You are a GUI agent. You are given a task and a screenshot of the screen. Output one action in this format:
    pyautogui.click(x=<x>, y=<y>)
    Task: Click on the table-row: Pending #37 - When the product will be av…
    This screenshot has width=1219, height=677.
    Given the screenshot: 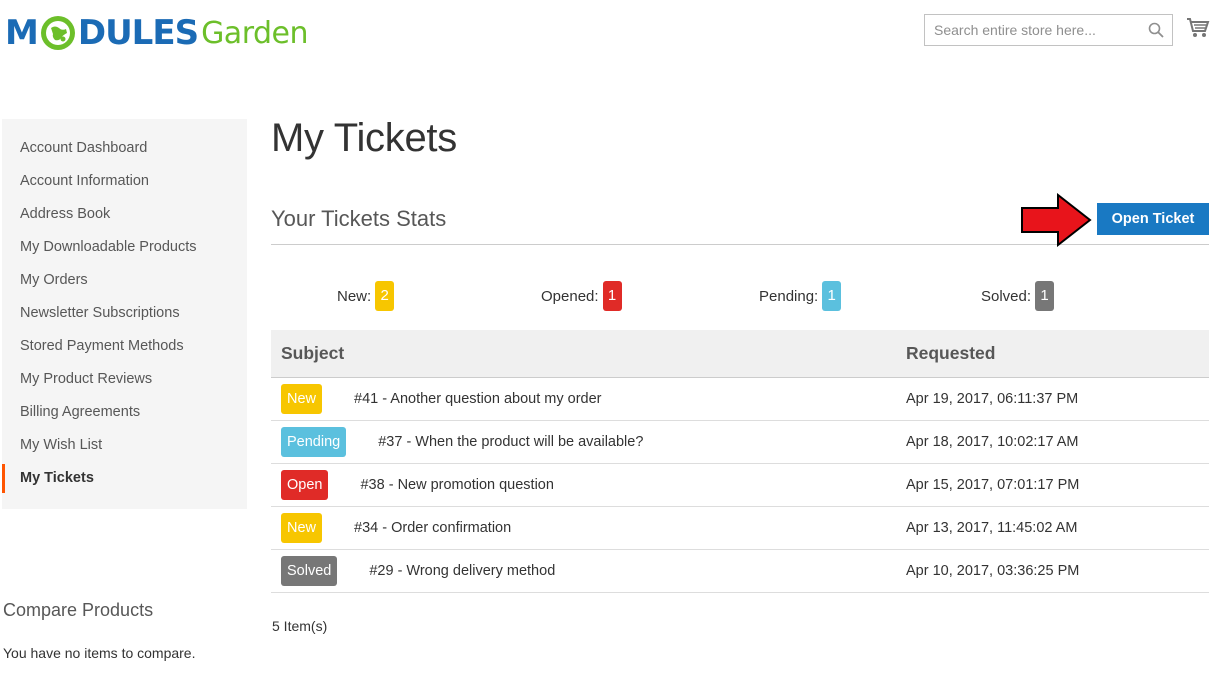 What is the action you would take?
    pyautogui.click(x=740, y=442)
    